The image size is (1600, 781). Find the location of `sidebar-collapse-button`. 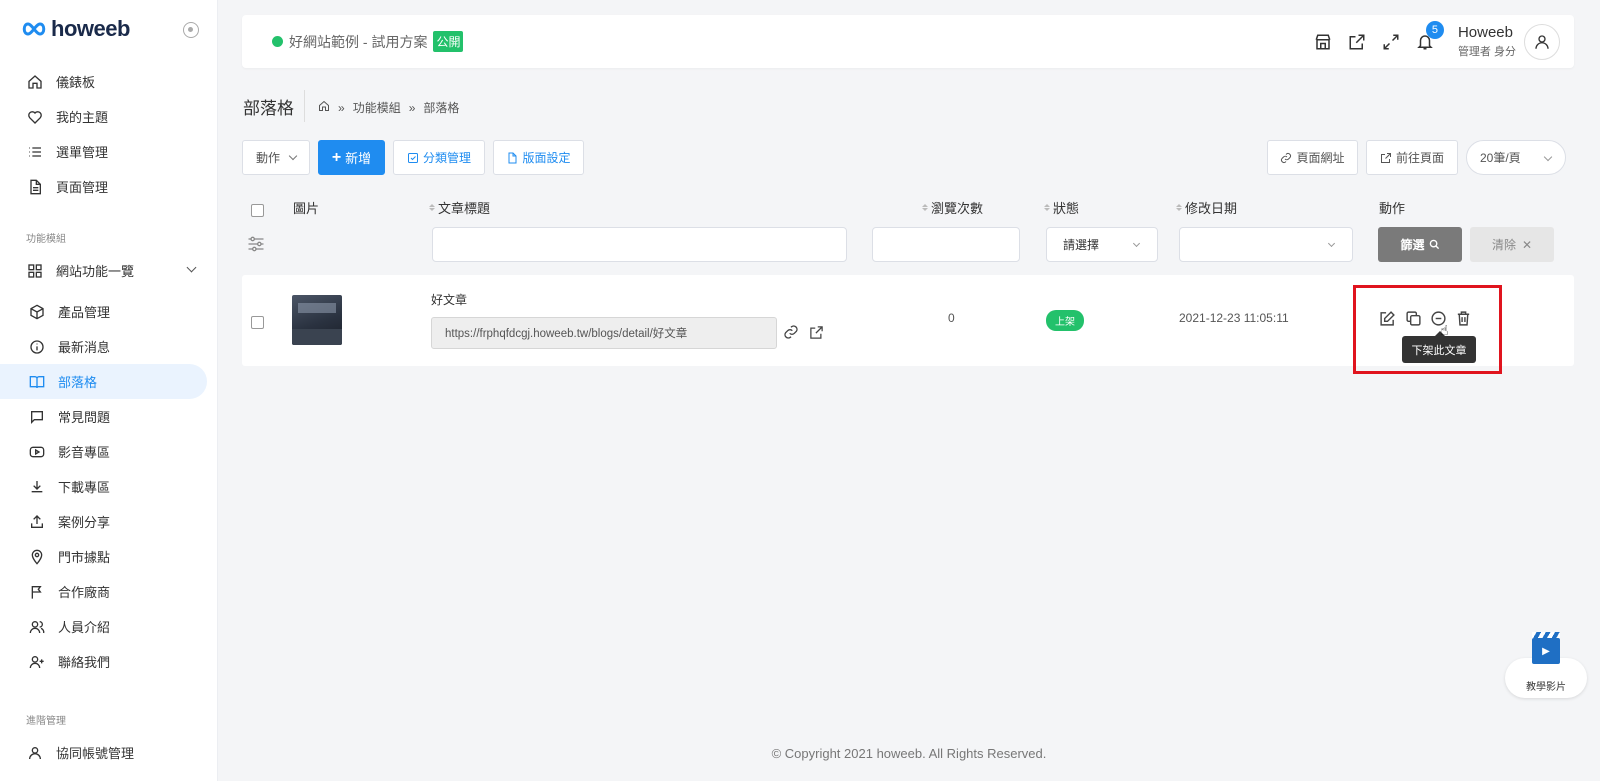

sidebar-collapse-button is located at coordinates (191, 30).